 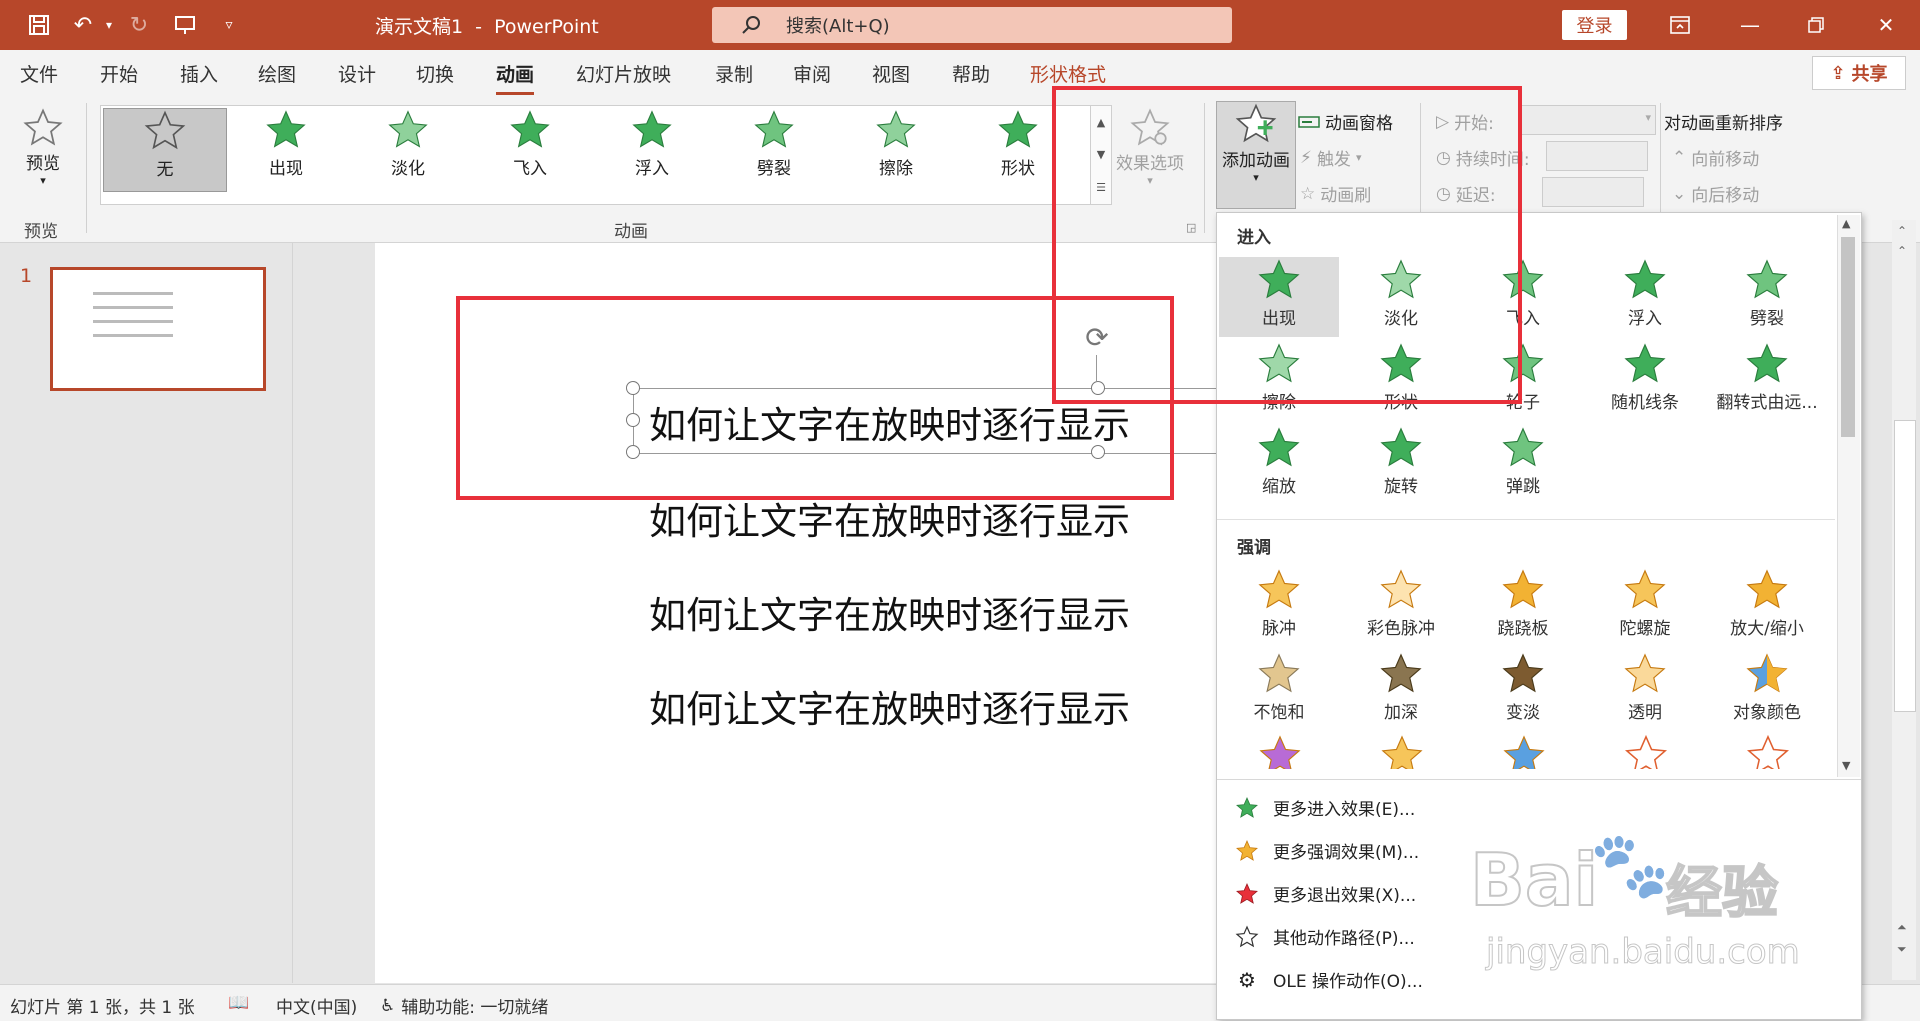 What do you see at coordinates (286, 149) in the screenshot?
I see `gallery-appear: 出现` at bounding box center [286, 149].